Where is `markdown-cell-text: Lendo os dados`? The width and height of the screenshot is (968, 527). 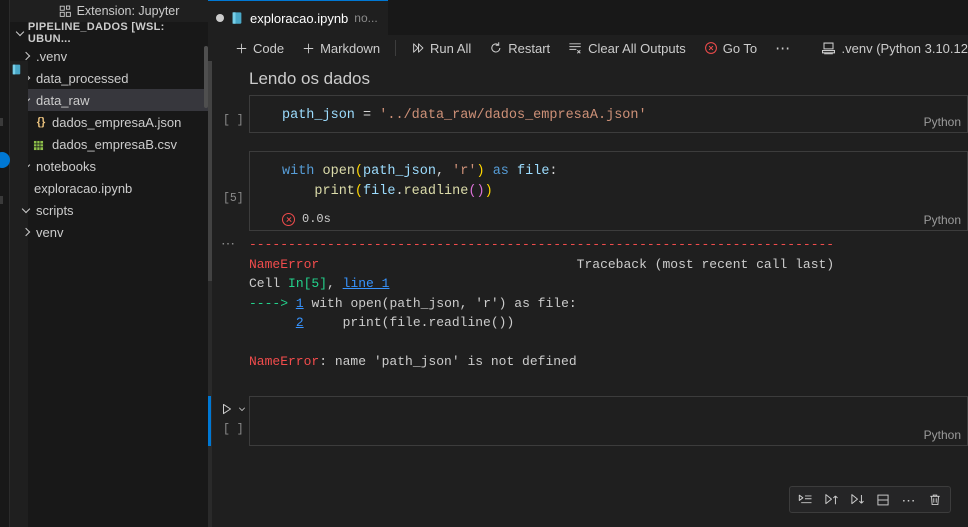 markdown-cell-text: Lendo os dados is located at coordinates (309, 78).